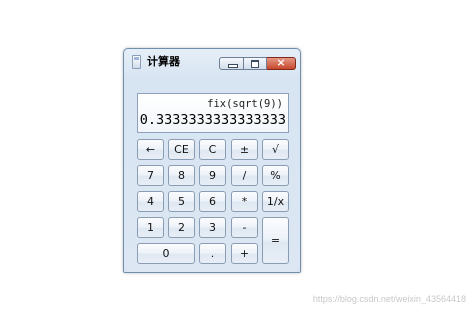 The width and height of the screenshot is (474, 313). What do you see at coordinates (212, 149) in the screenshot?
I see `clear-button: C` at bounding box center [212, 149].